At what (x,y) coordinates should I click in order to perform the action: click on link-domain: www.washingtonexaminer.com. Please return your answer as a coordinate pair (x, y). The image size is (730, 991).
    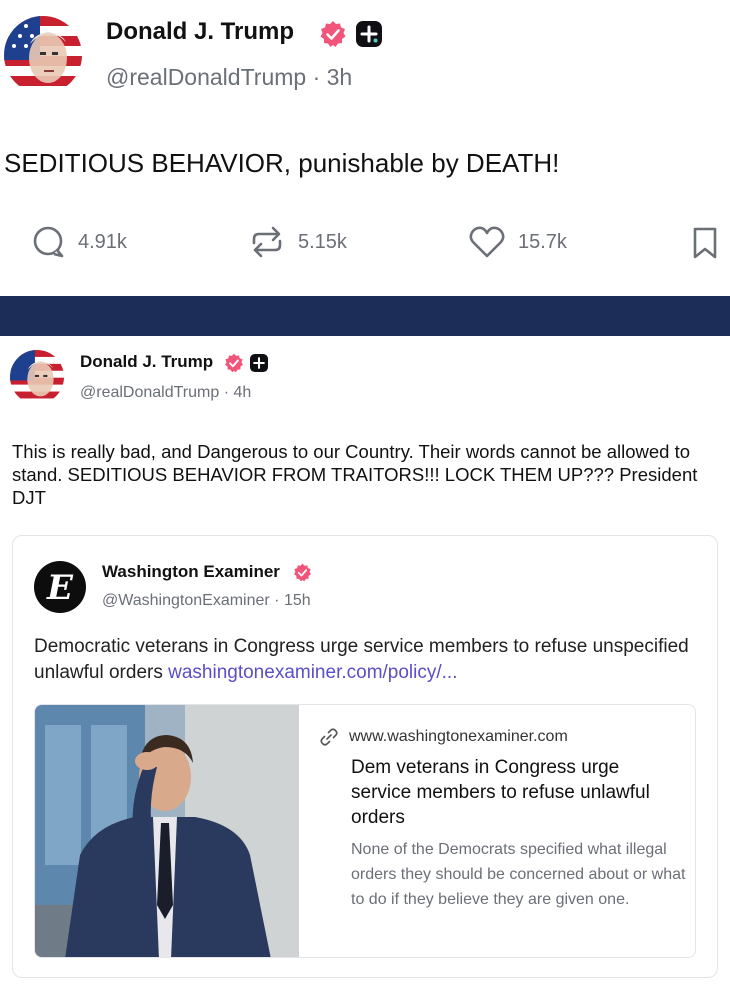
    Looking at the image, I should click on (458, 736).